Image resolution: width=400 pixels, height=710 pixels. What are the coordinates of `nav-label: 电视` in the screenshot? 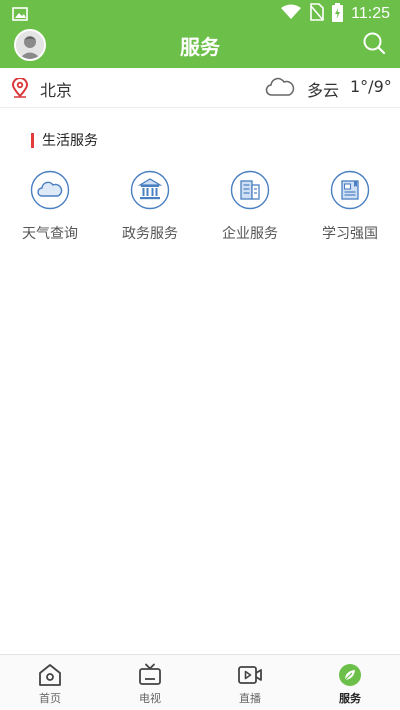 It's located at (150, 698).